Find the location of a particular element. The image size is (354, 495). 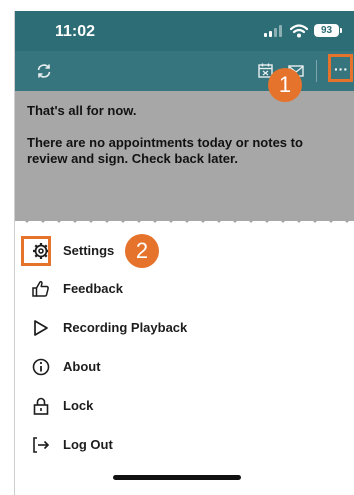

signal-icon is located at coordinates (274, 31).